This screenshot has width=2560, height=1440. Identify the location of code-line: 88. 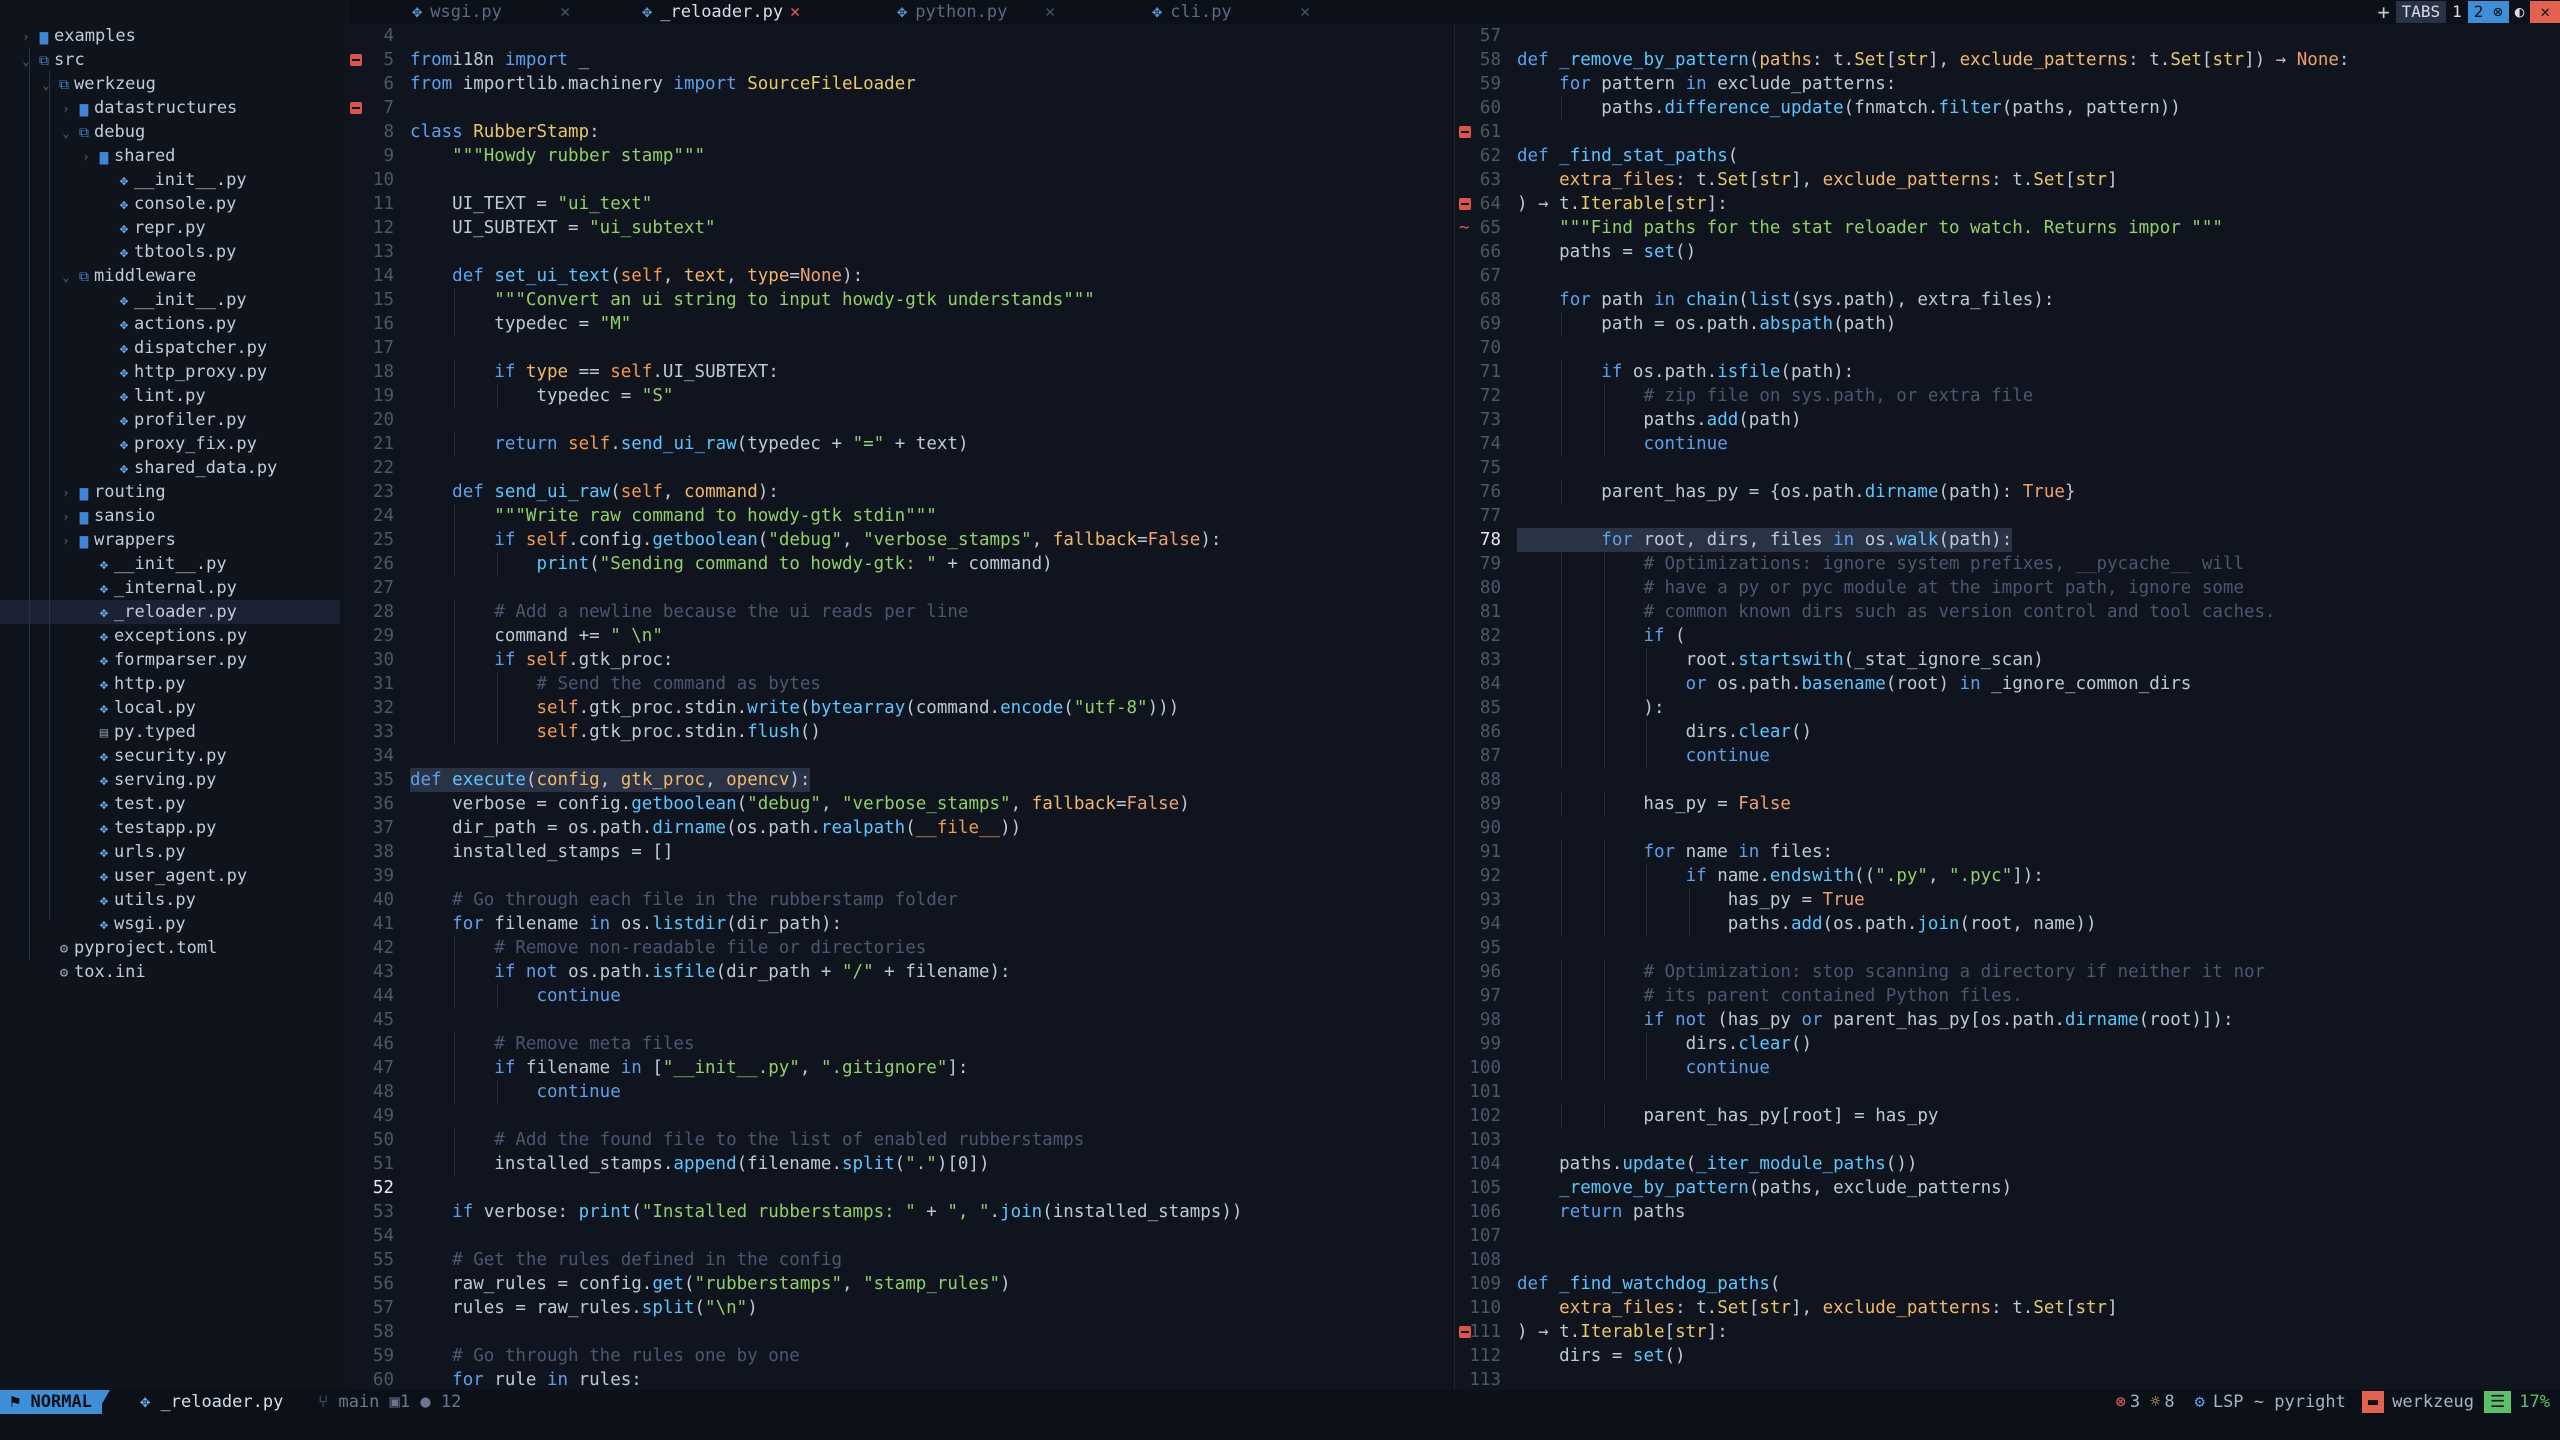
(2007, 780).